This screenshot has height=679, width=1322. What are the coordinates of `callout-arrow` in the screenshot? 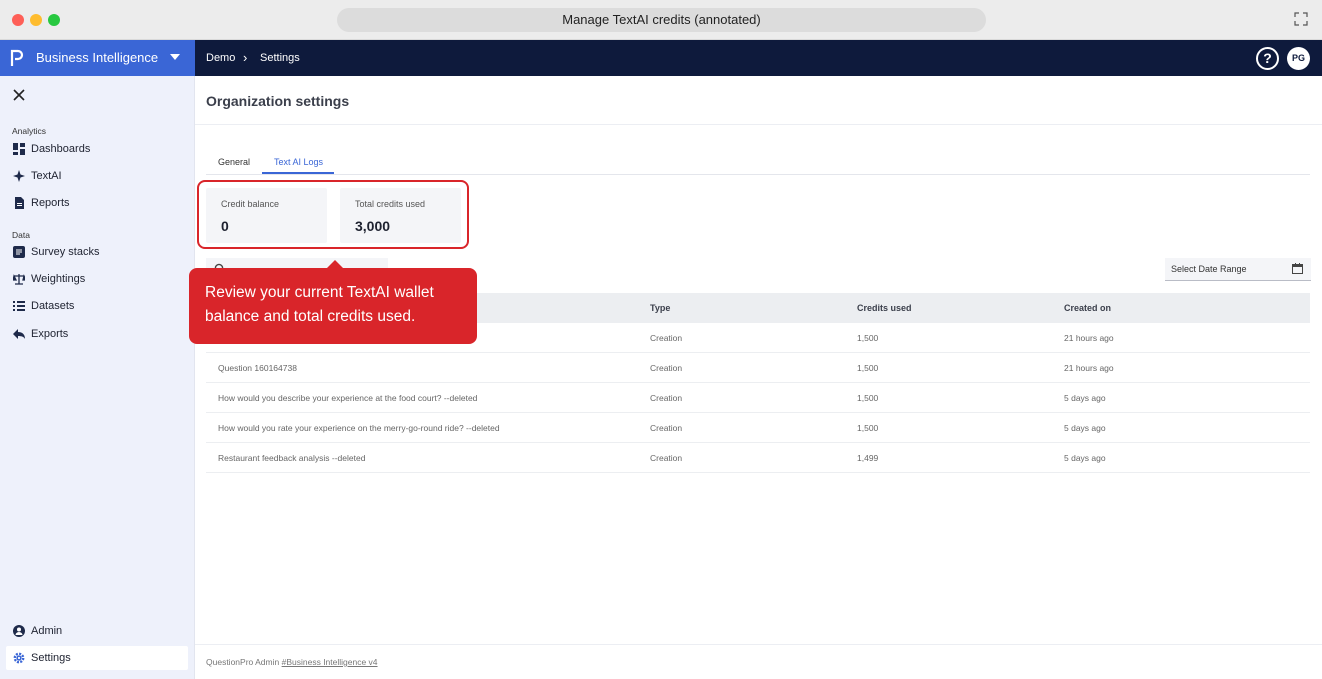 It's located at (335, 264).